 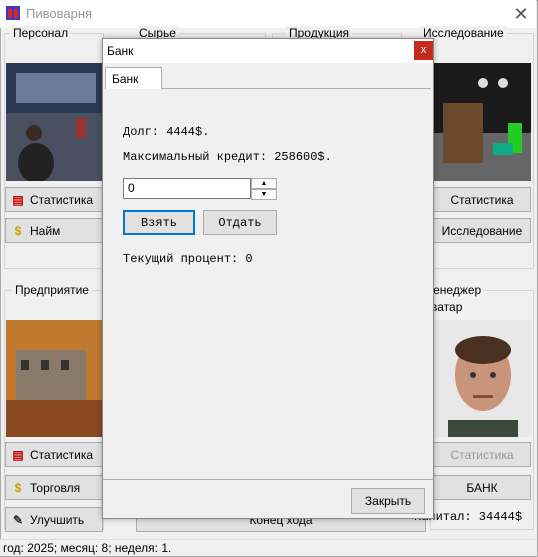 What do you see at coordinates (264, 183) in the screenshot?
I see `spin-up-button: ▲` at bounding box center [264, 183].